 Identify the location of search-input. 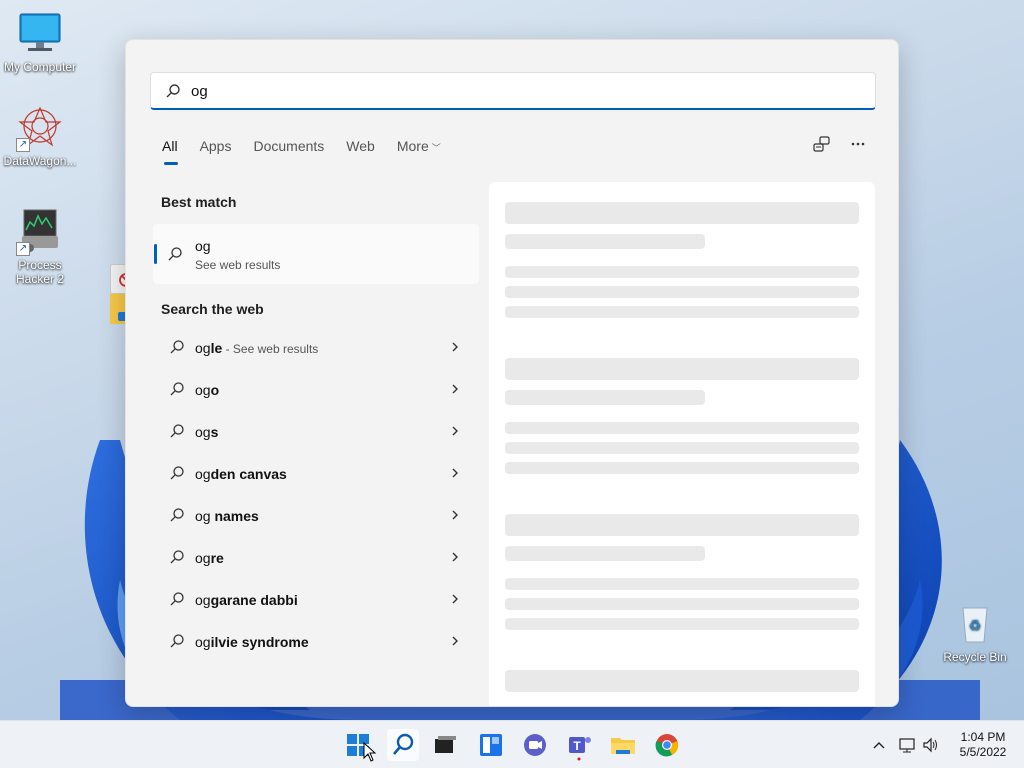
(521, 91).